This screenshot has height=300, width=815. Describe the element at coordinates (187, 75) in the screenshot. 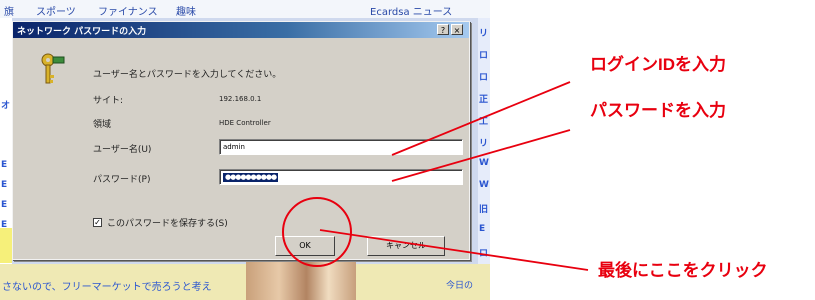

I see `dialog-message: ユーザー名とパスワードを入力してください。` at that location.